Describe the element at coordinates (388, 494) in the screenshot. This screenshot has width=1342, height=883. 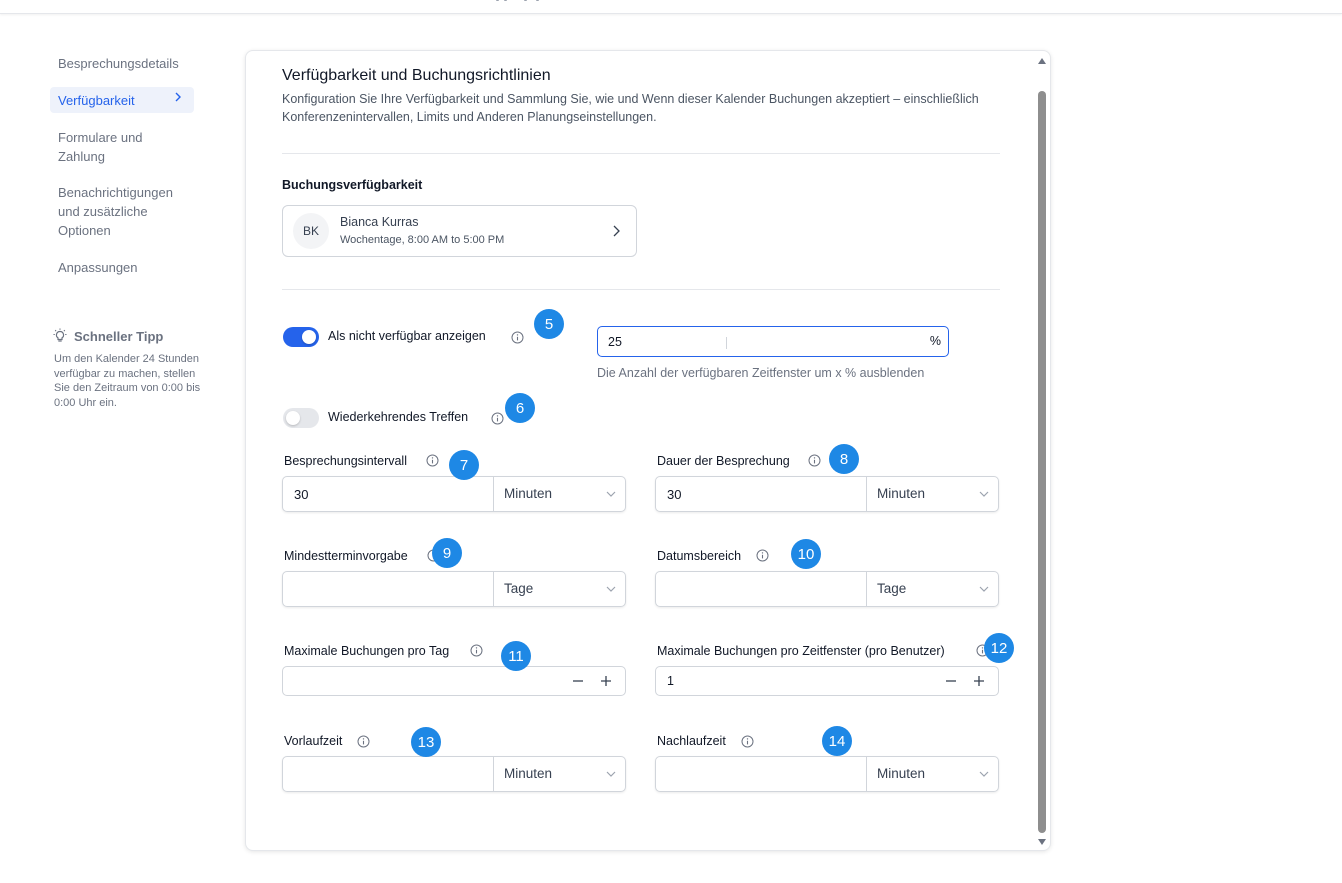
I see `interval-input` at that location.